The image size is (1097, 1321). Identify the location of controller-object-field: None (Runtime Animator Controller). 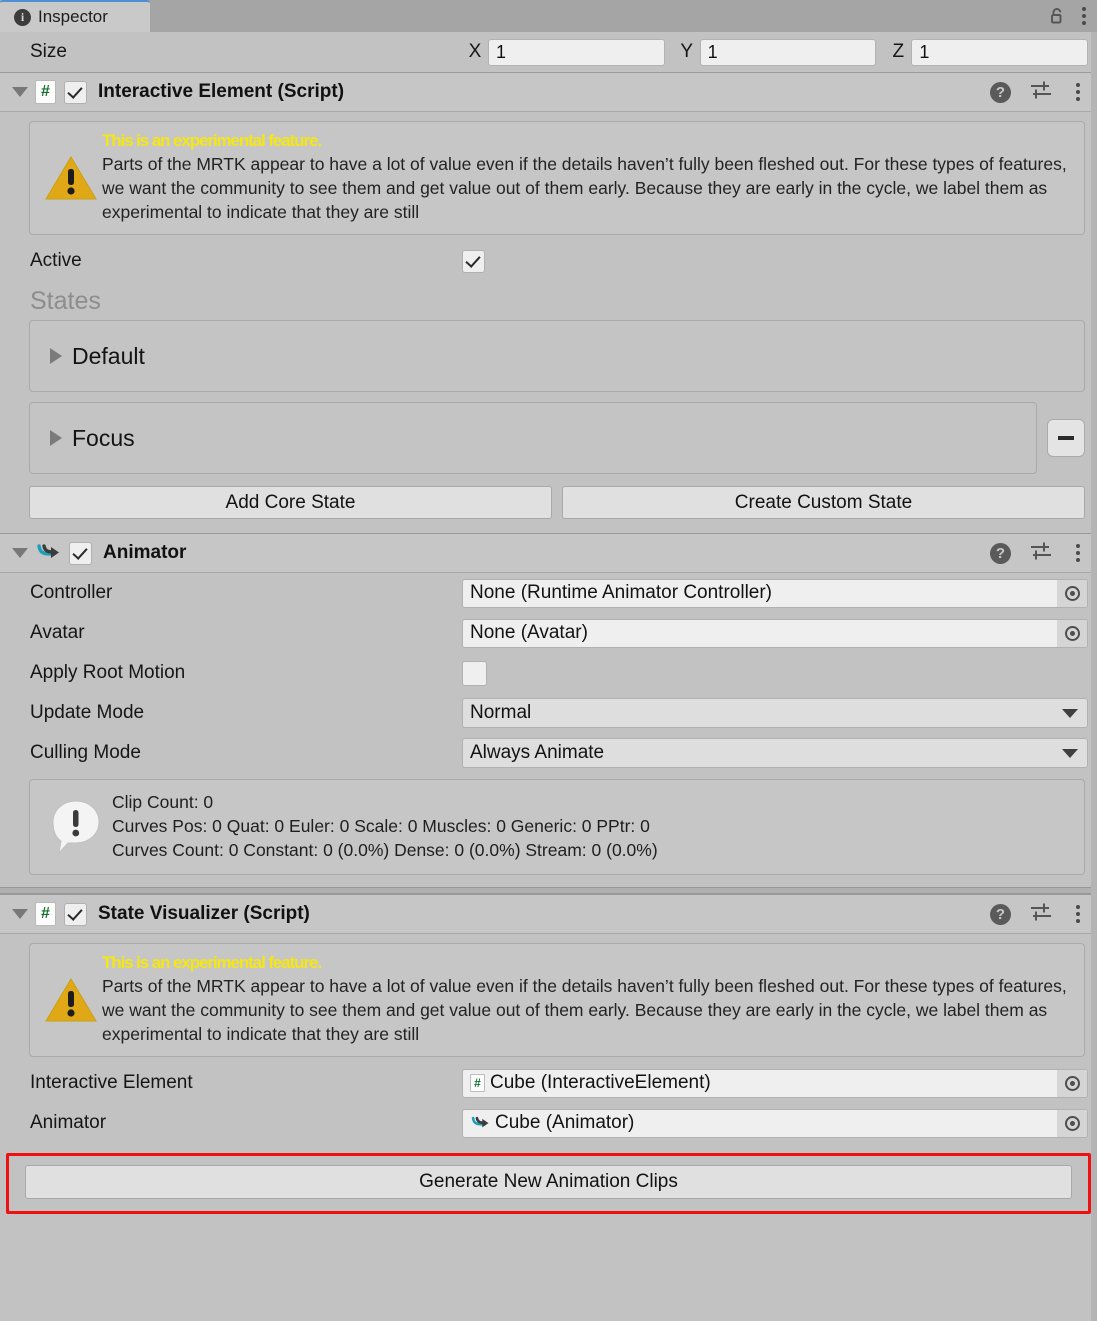
(775, 593).